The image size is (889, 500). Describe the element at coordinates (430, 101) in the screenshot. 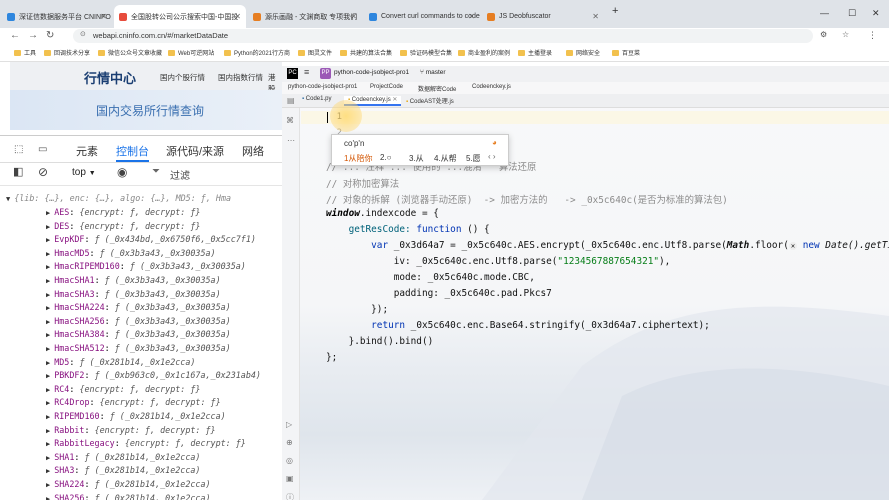

I see `tab-codeast-js: ▪ CodeAST处理.js` at that location.